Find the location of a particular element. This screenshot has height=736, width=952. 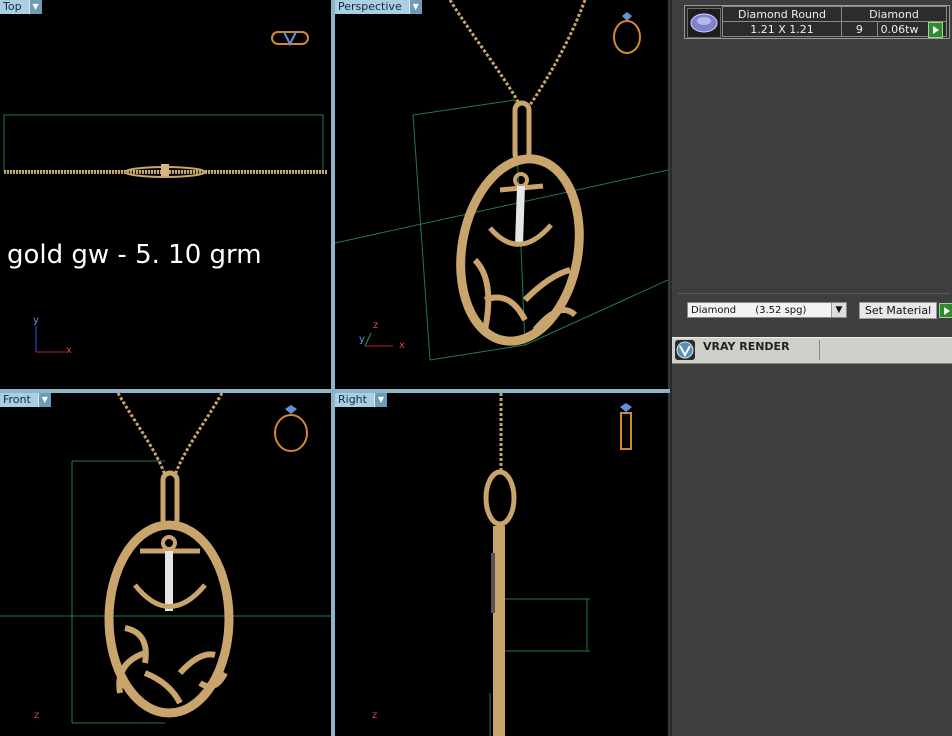

viewport-label: Perspective is located at coordinates (372, 7).